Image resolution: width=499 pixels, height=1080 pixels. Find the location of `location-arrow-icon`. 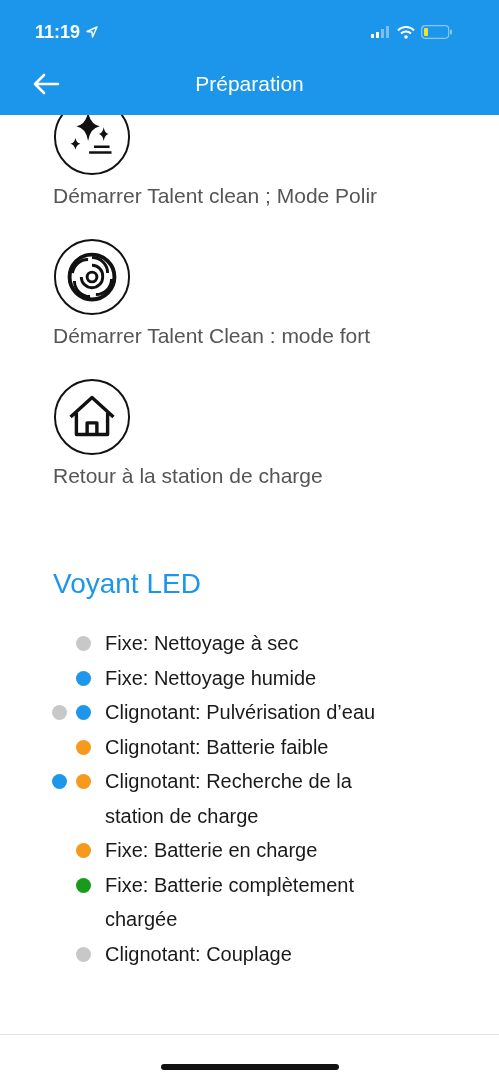

location-arrow-icon is located at coordinates (92, 32).